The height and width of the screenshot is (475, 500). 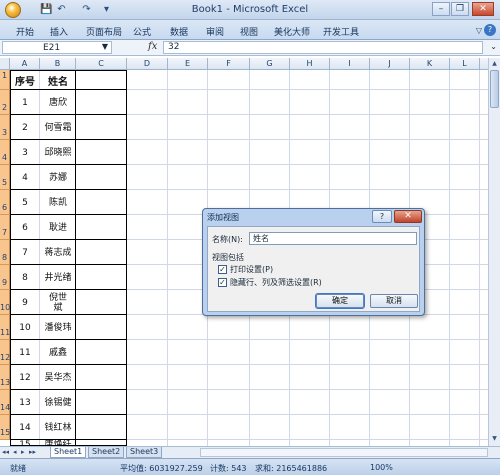 What do you see at coordinates (25, 31) in the screenshot?
I see `tab-home: 开始` at bounding box center [25, 31].